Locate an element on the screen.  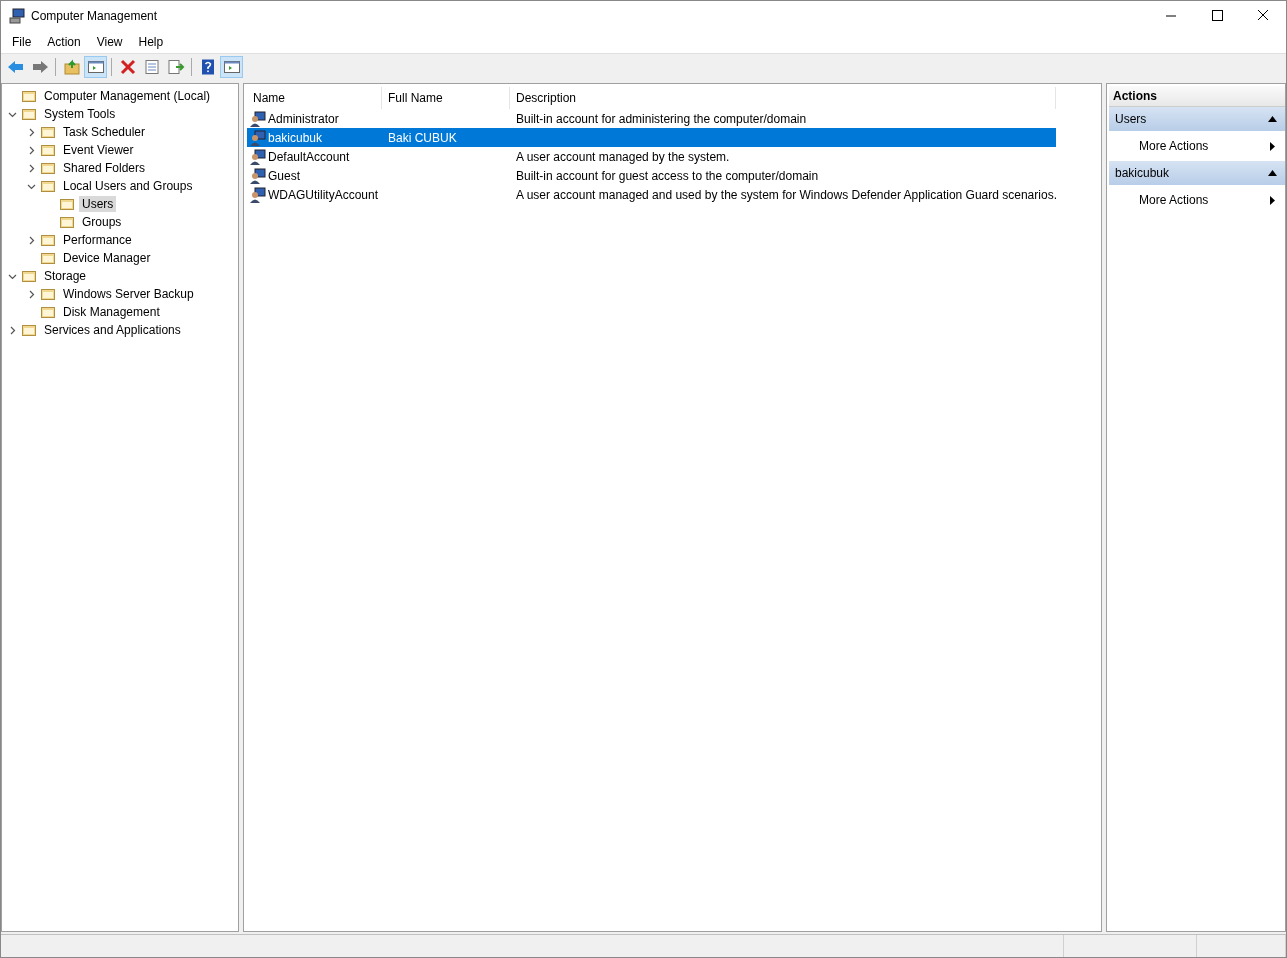
tree-item: Device Manager is located at coordinates (107, 258).